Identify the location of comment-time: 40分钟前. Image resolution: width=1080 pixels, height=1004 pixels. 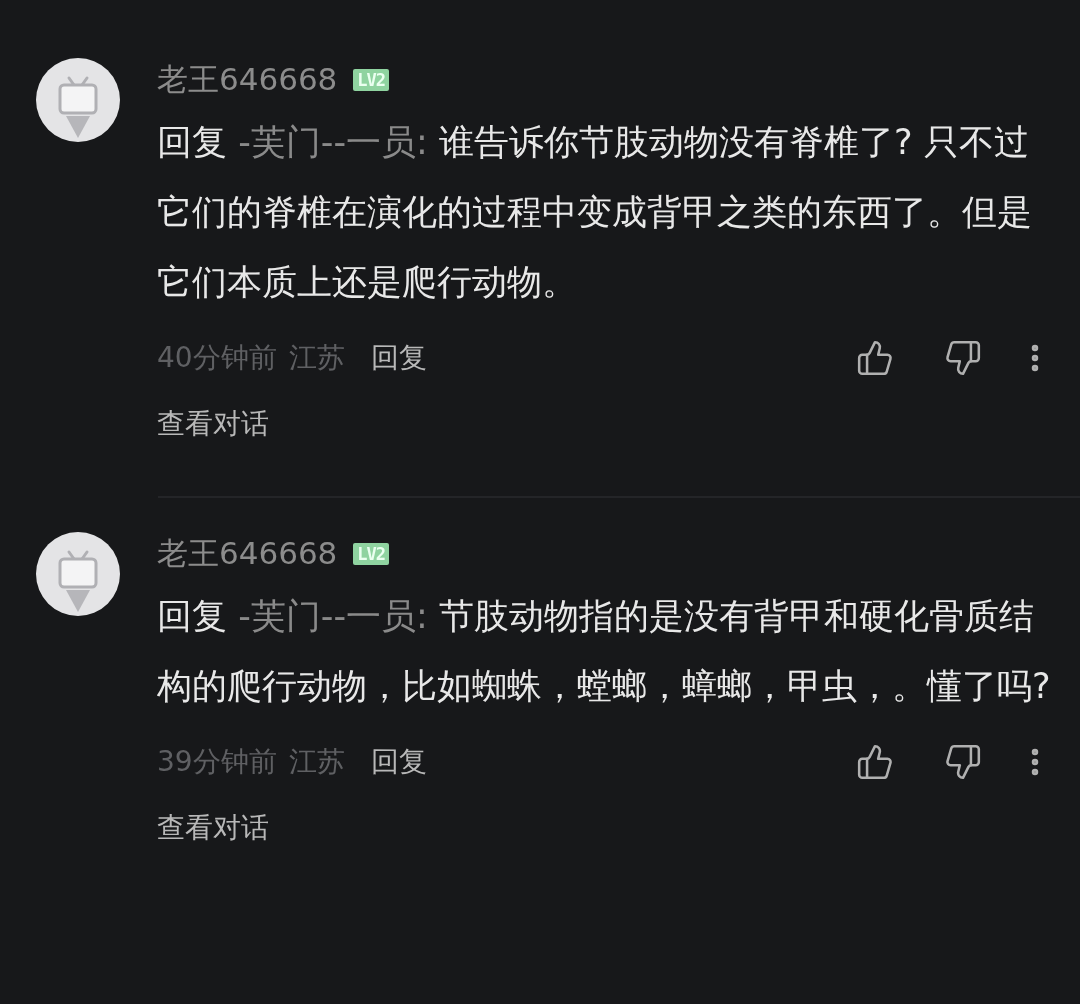
(217, 358).